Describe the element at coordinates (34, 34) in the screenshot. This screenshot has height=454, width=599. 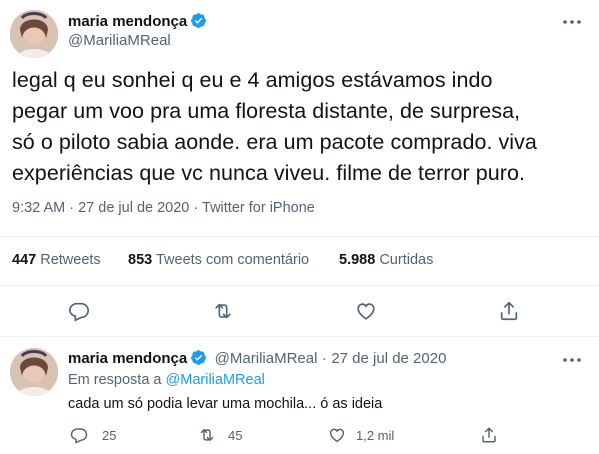
I see `author-avatar` at that location.